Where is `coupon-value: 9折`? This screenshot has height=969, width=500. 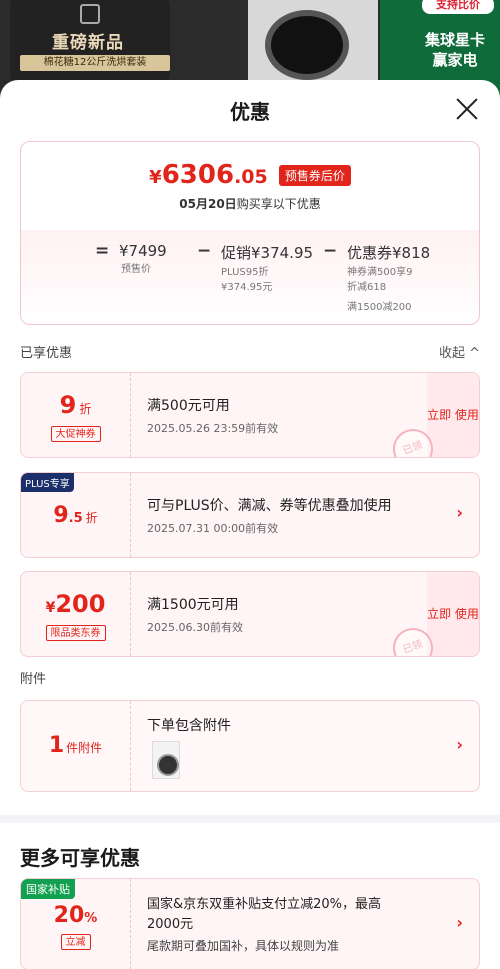
coupon-value: 9折 is located at coordinates (75, 405).